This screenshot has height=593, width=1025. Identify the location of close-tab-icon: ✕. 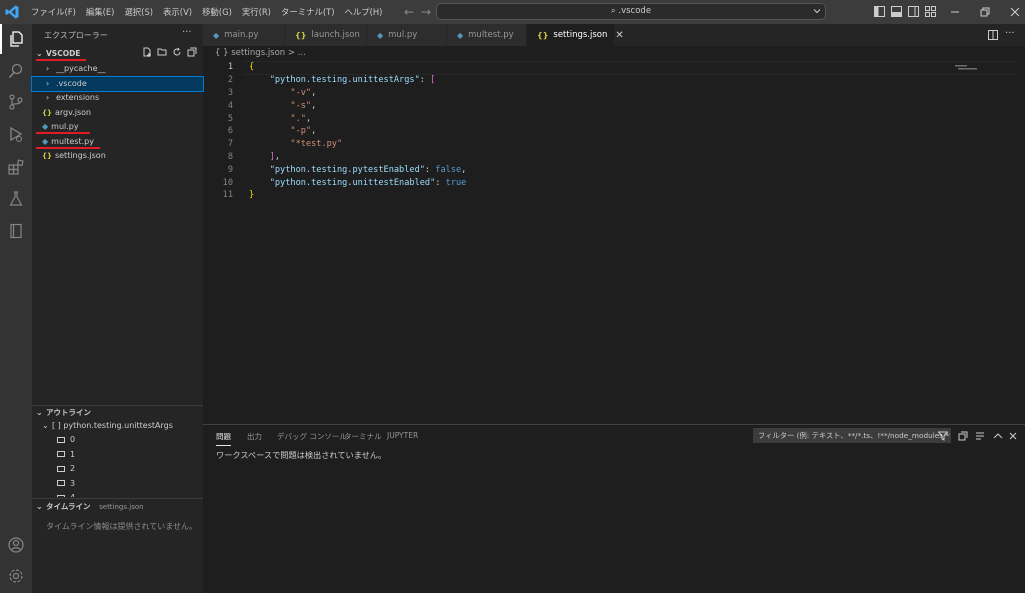
(619, 35).